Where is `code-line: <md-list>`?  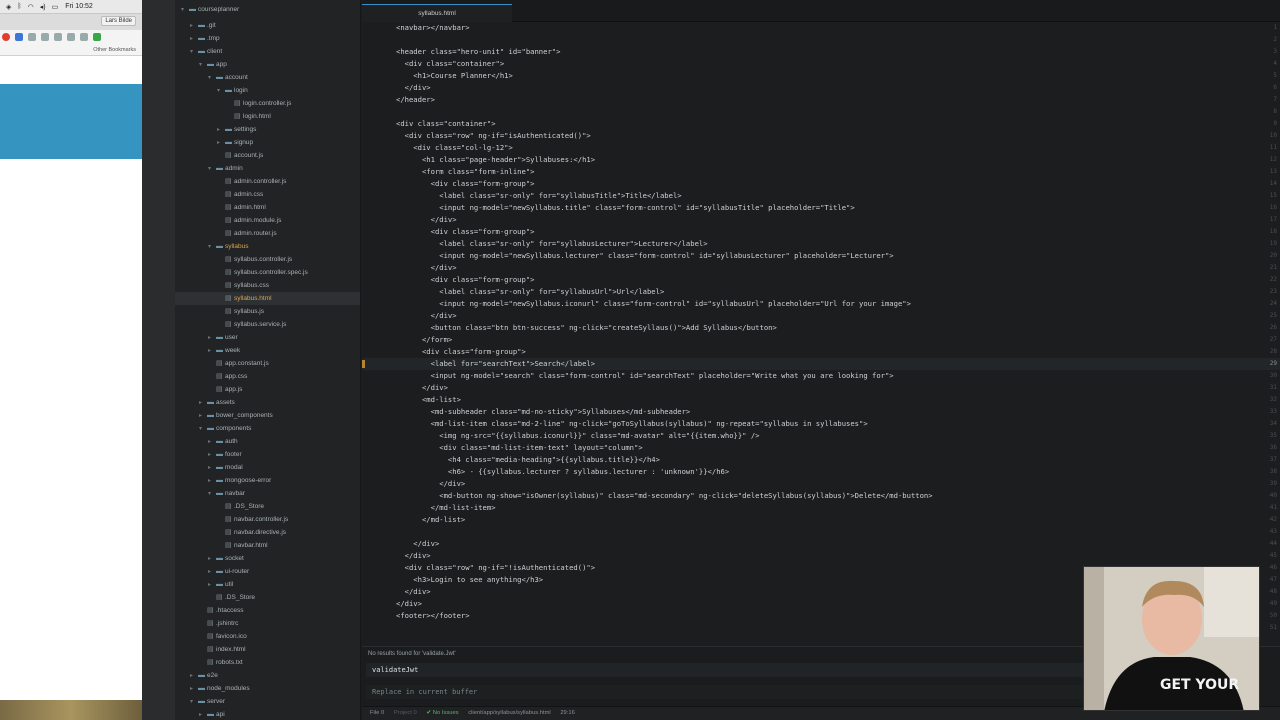
code-line: <md-list> is located at coordinates (428, 400).